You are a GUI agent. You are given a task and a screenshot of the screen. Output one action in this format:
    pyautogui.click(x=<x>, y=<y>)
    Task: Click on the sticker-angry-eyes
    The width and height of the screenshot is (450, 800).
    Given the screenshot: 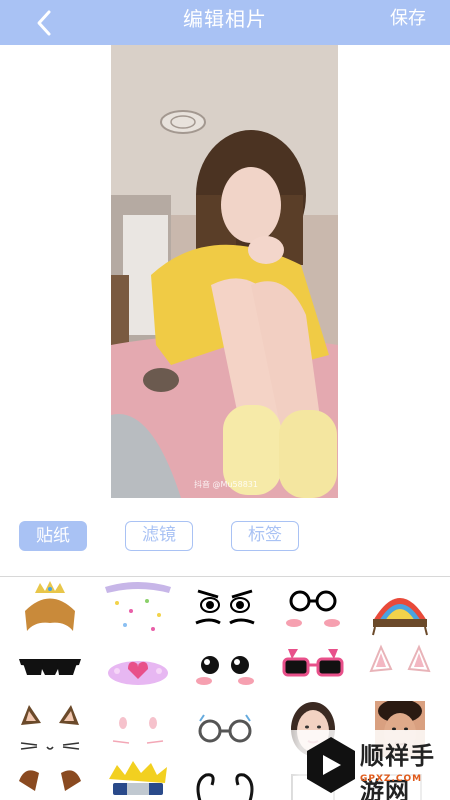 What is the action you would take?
    pyautogui.click(x=225, y=609)
    